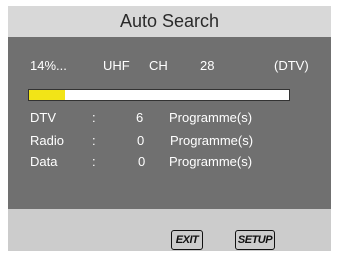 This screenshot has width=343, height=257. I want to click on search-progress-bar, so click(159, 95).